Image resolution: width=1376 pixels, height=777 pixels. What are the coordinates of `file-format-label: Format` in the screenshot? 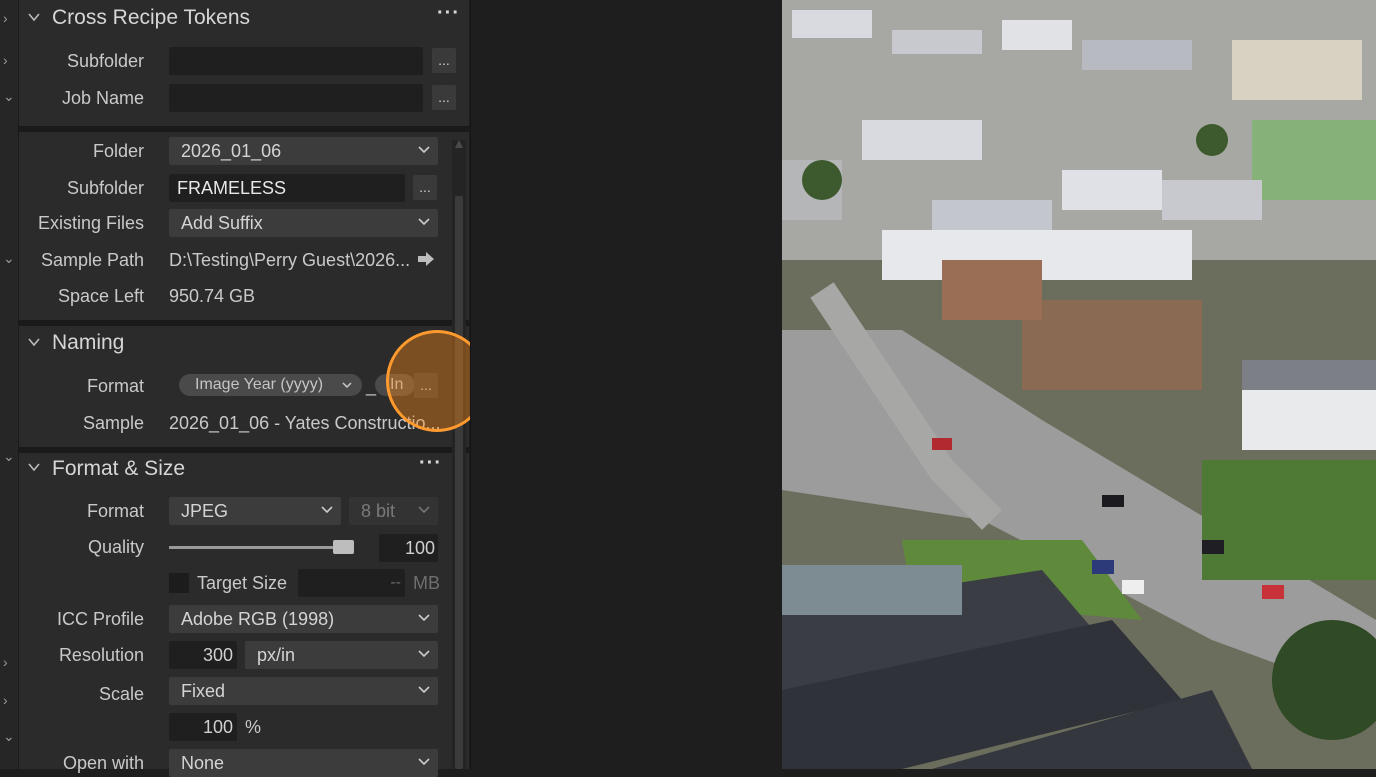 It's located at (115, 511).